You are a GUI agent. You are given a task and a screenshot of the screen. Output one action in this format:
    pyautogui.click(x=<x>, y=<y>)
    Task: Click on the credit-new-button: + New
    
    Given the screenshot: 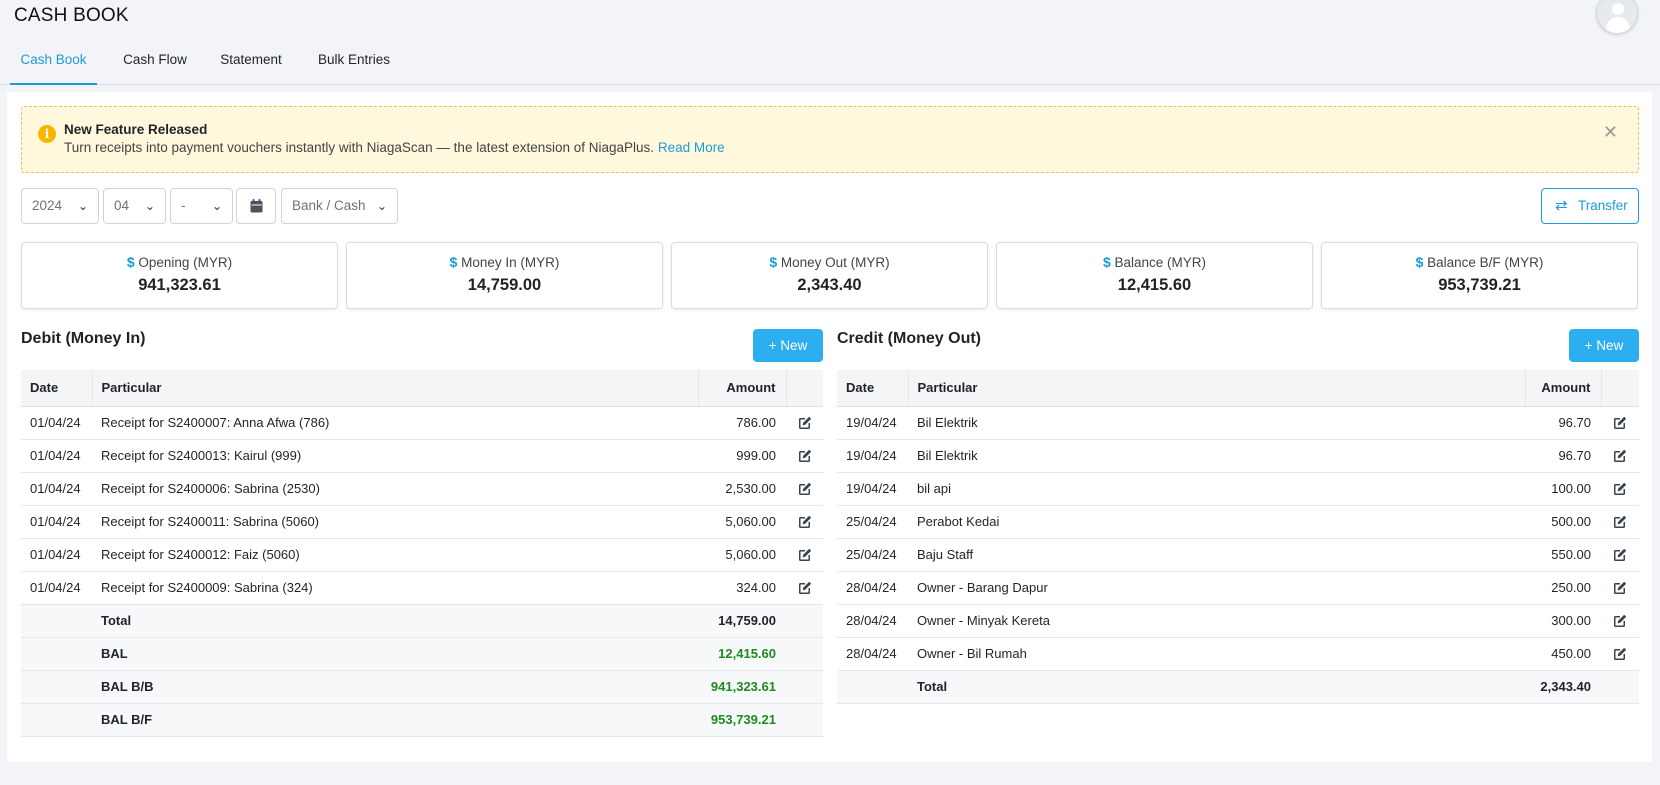 What is the action you would take?
    pyautogui.click(x=1604, y=345)
    